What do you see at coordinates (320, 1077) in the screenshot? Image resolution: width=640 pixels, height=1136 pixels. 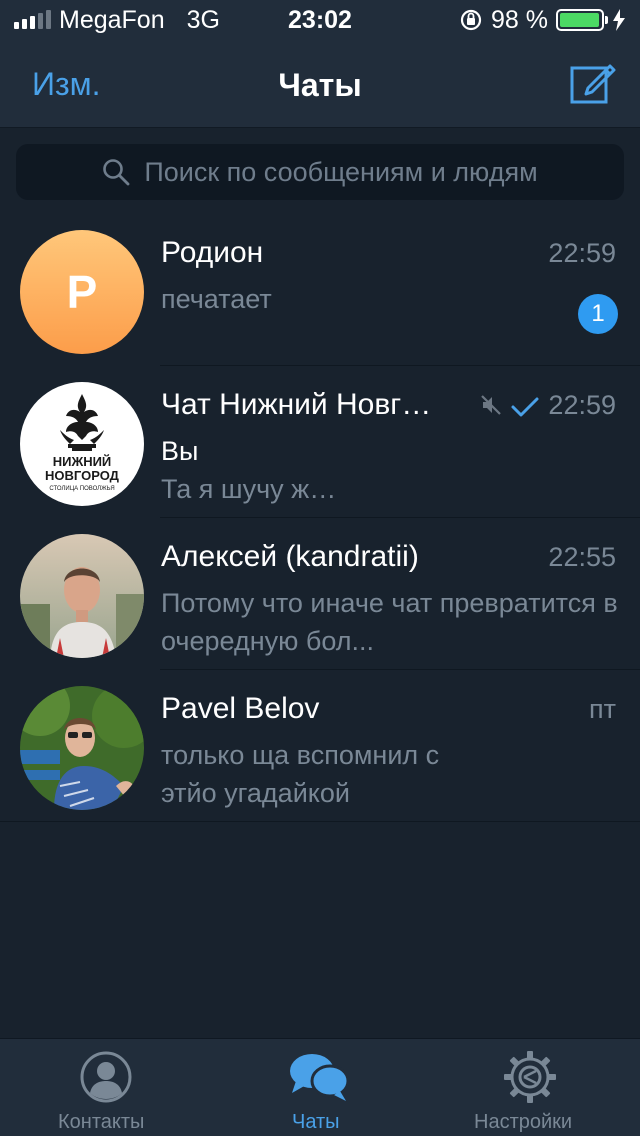 I see `chat-bubbles-icon` at bounding box center [320, 1077].